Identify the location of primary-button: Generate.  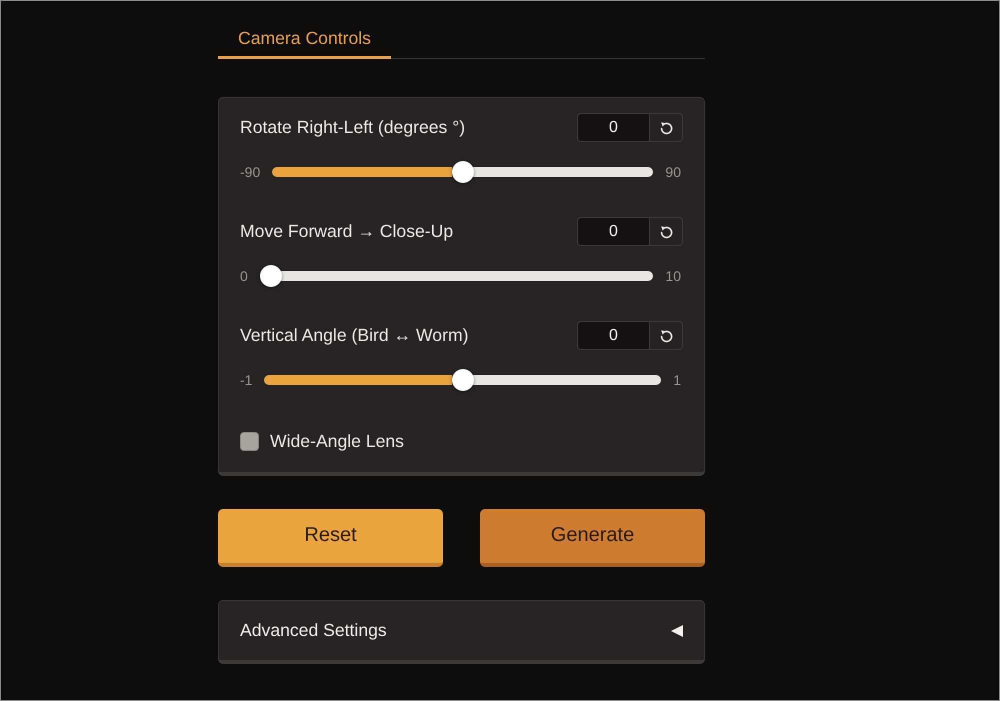
(592, 538).